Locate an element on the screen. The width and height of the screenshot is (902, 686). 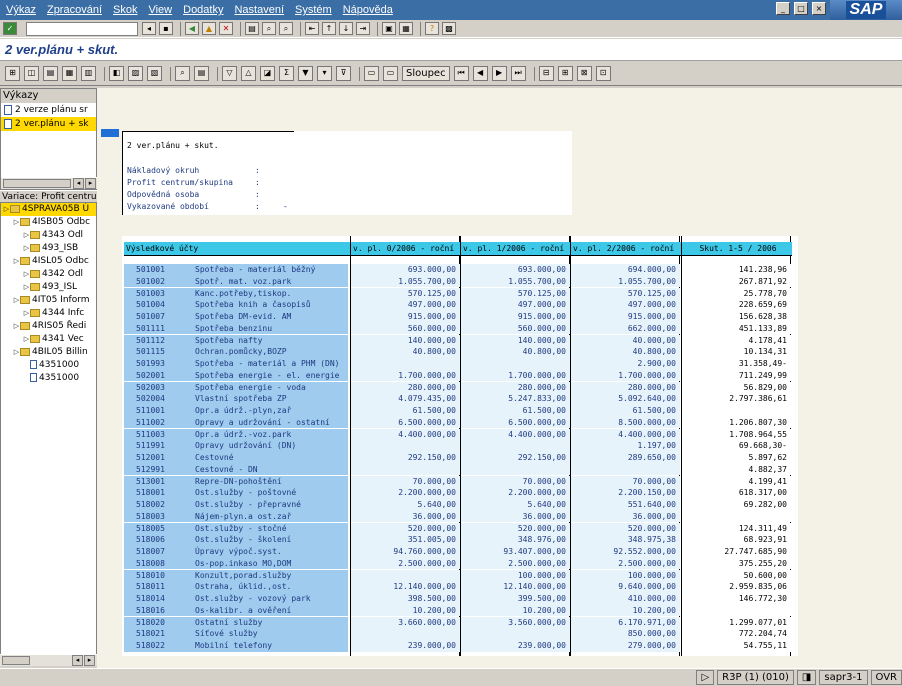
last-column-icon: ⏭ is located at coordinates (518, 73).